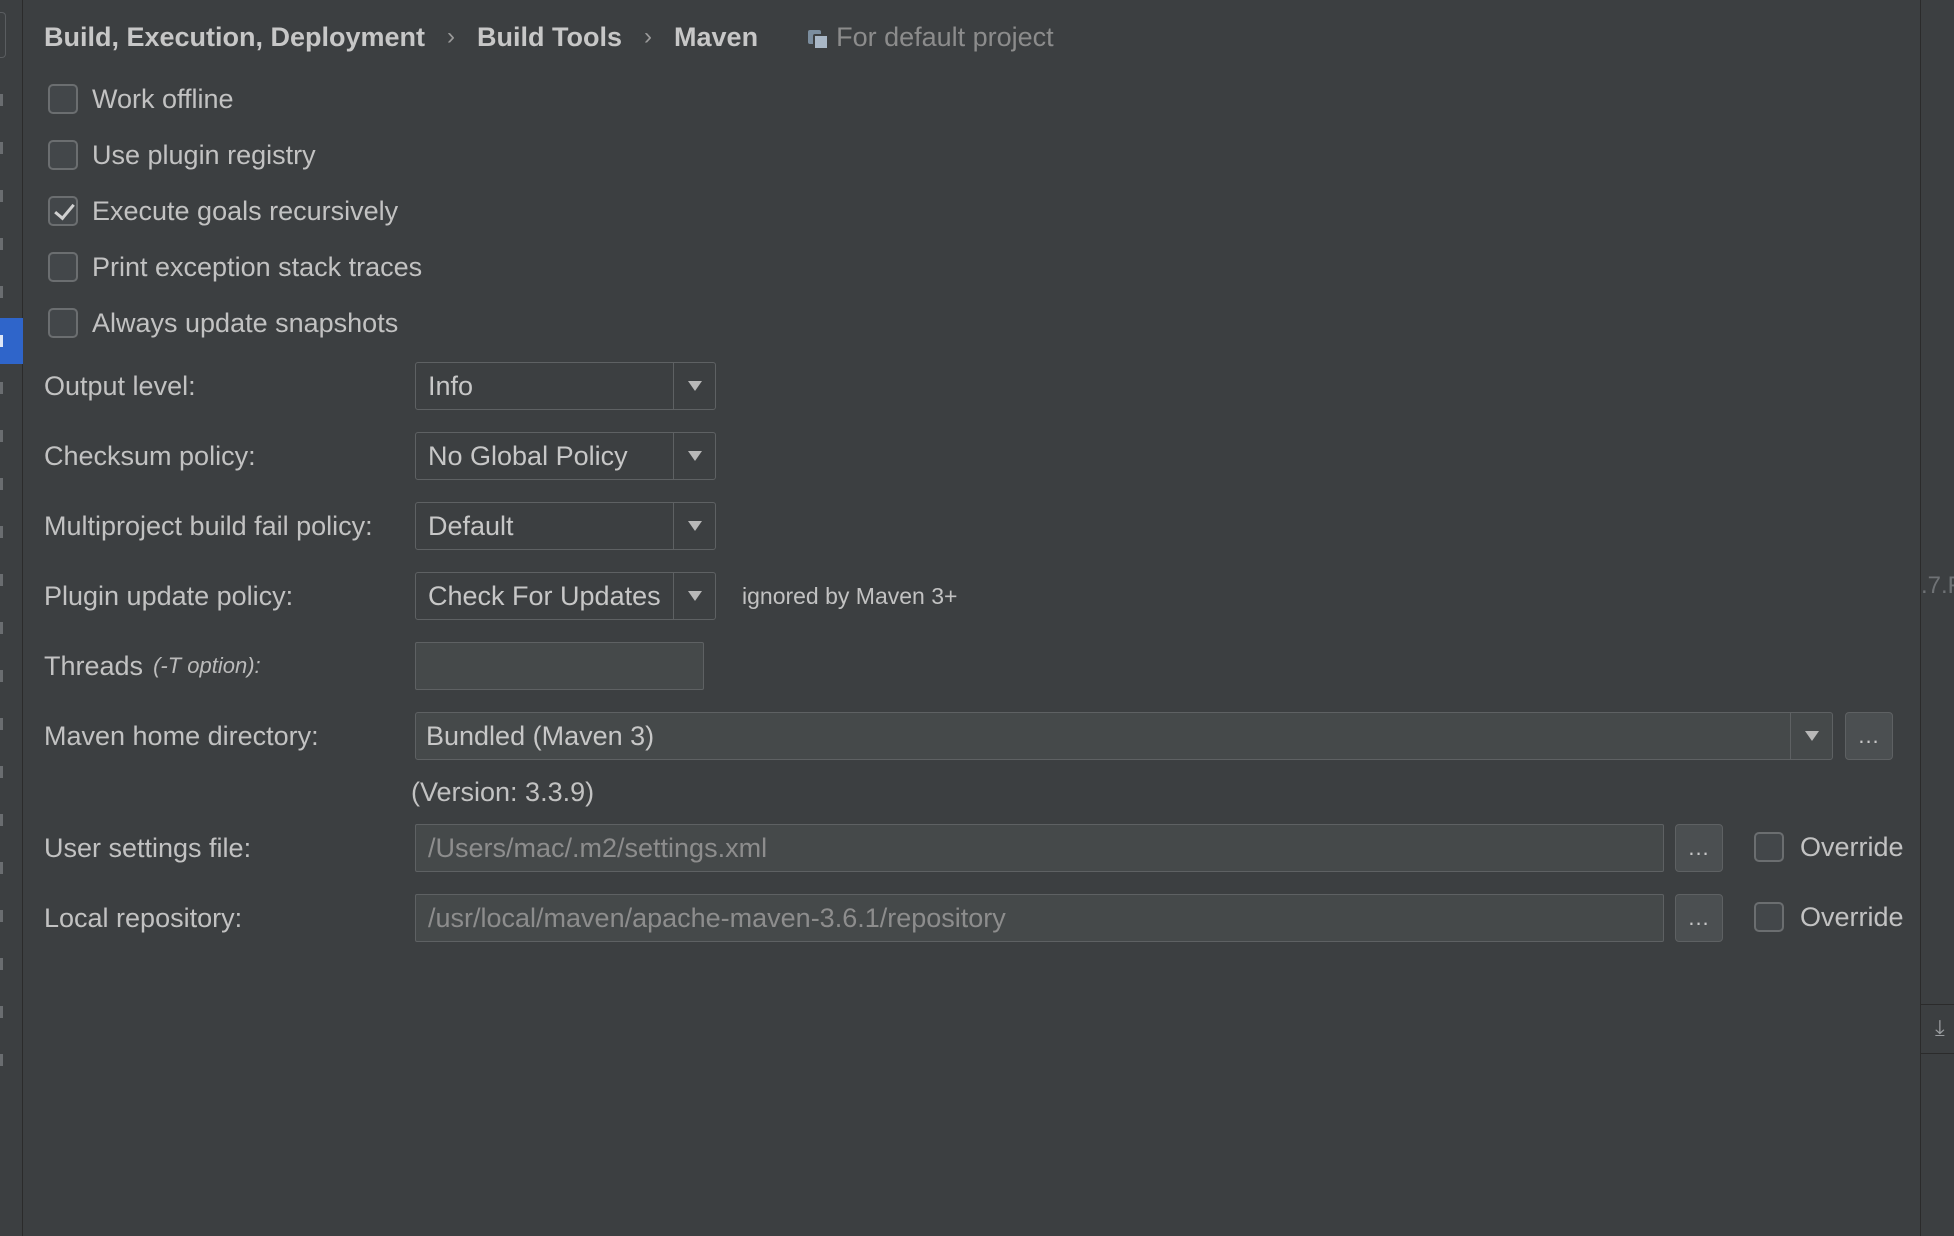 This screenshot has width=1954, height=1236. What do you see at coordinates (451, 385) in the screenshot?
I see `select-value: Info` at bounding box center [451, 385].